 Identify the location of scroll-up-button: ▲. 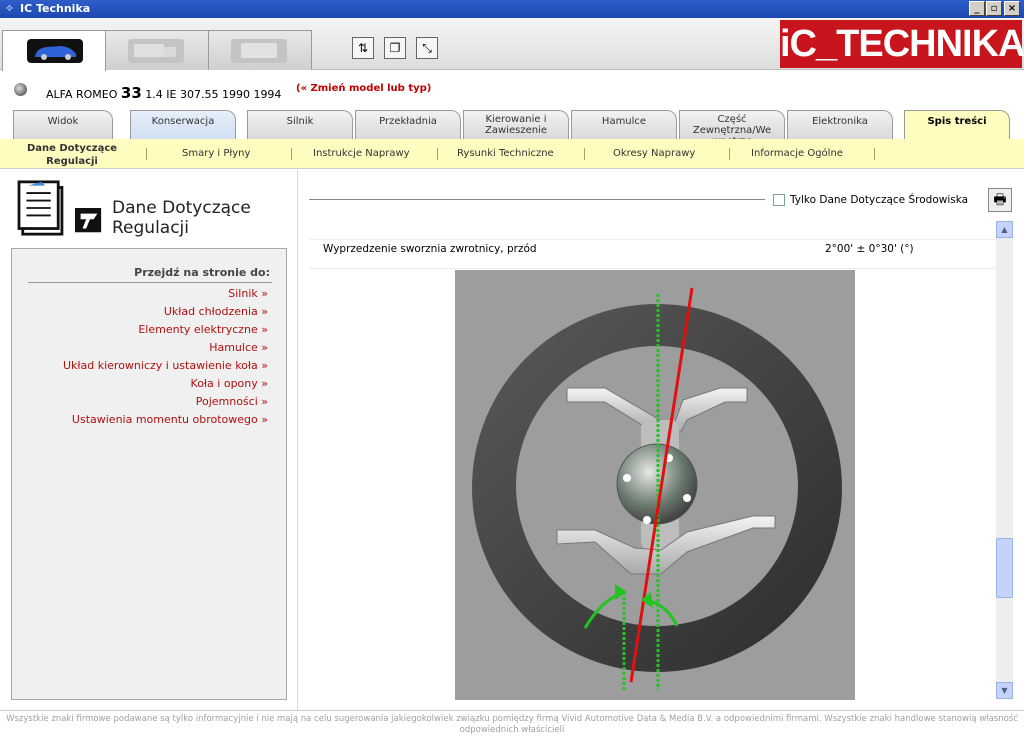
(1004, 229).